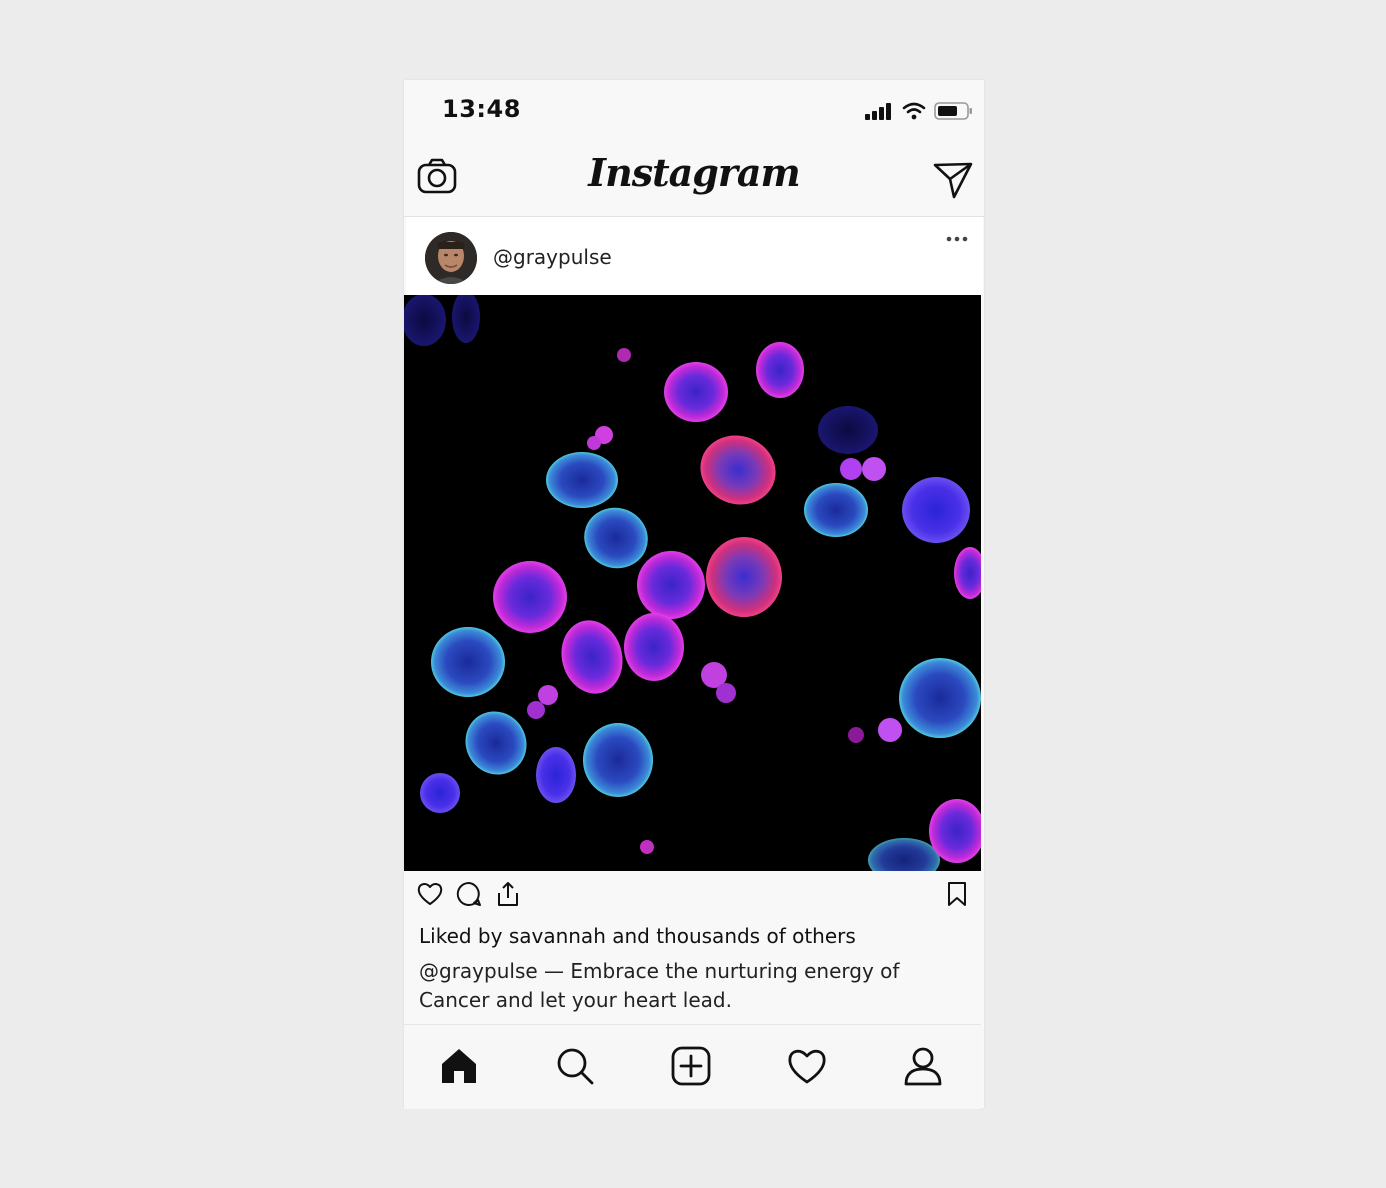 The image size is (1386, 1188). I want to click on app-top-bar: Instagram, so click(694, 179).